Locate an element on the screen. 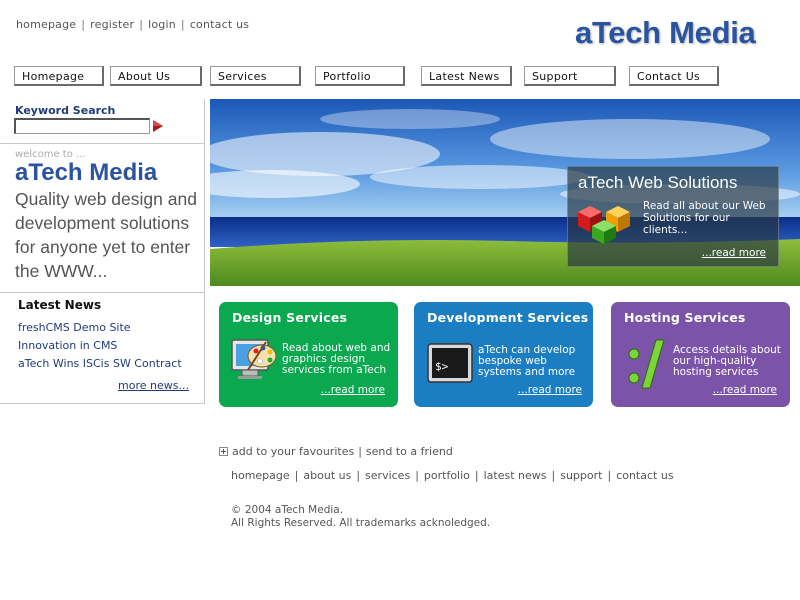 The height and width of the screenshot is (600, 800). nav-homepage: Homepage is located at coordinates (59, 76).